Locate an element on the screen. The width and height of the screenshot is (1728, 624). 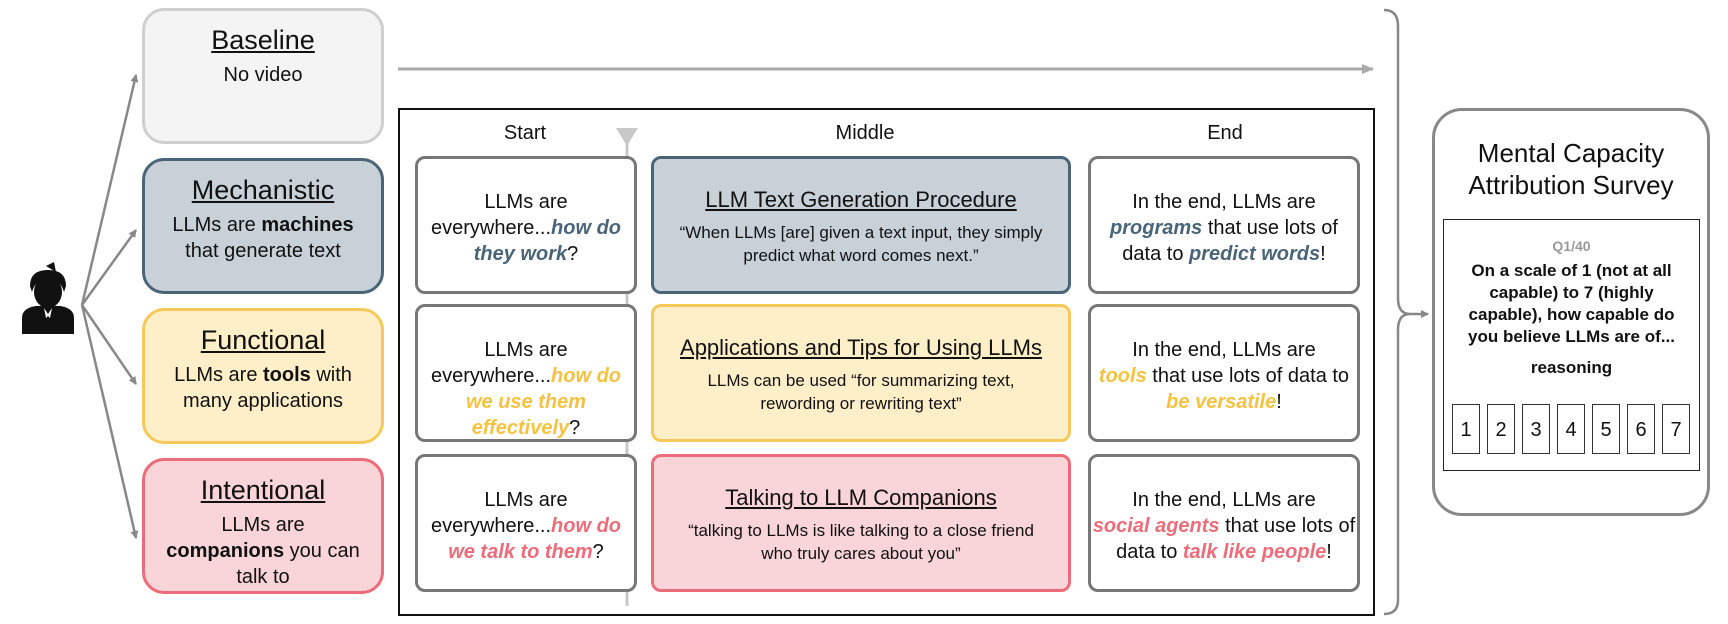
condition-description: LLMs are tools with many applications is located at coordinates (263, 388).